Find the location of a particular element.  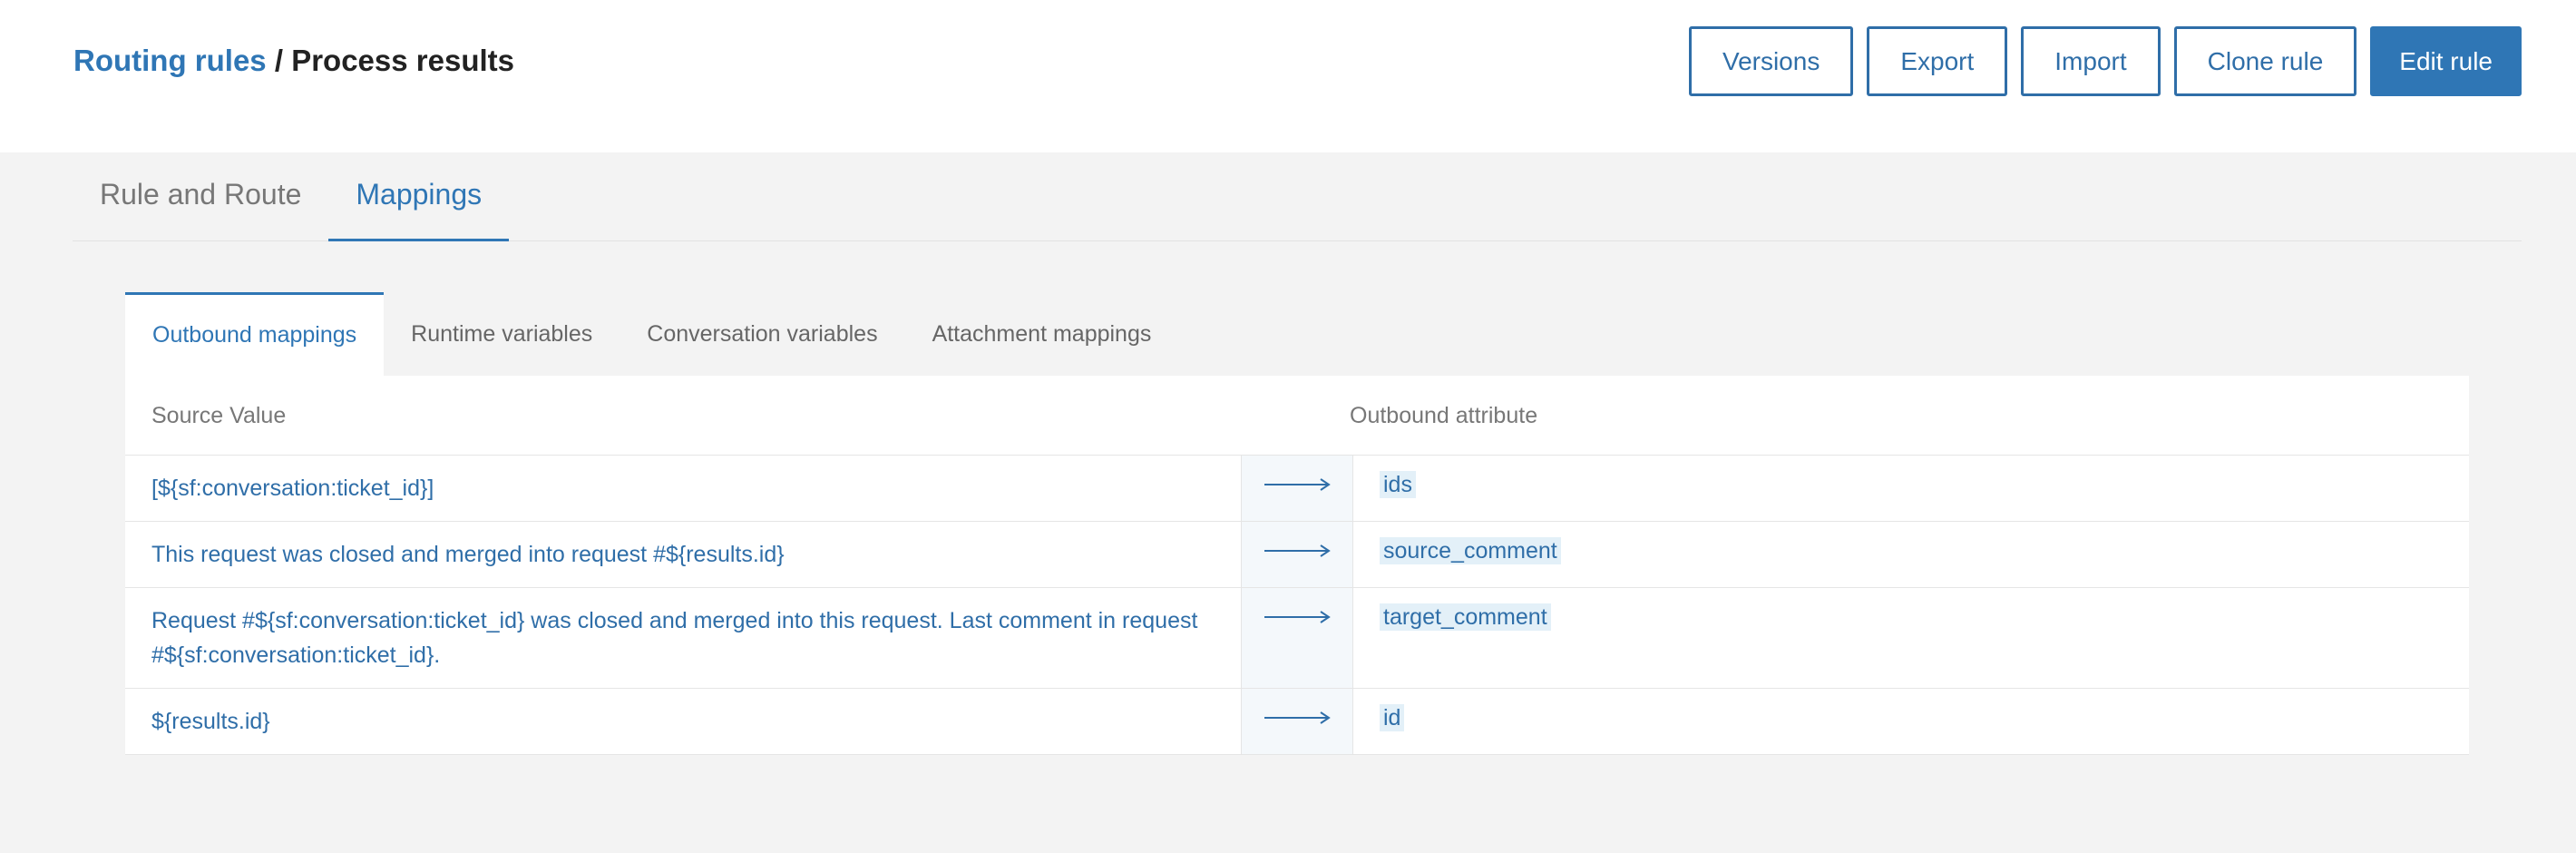

attribute-tag: target_comment is located at coordinates (1465, 617).